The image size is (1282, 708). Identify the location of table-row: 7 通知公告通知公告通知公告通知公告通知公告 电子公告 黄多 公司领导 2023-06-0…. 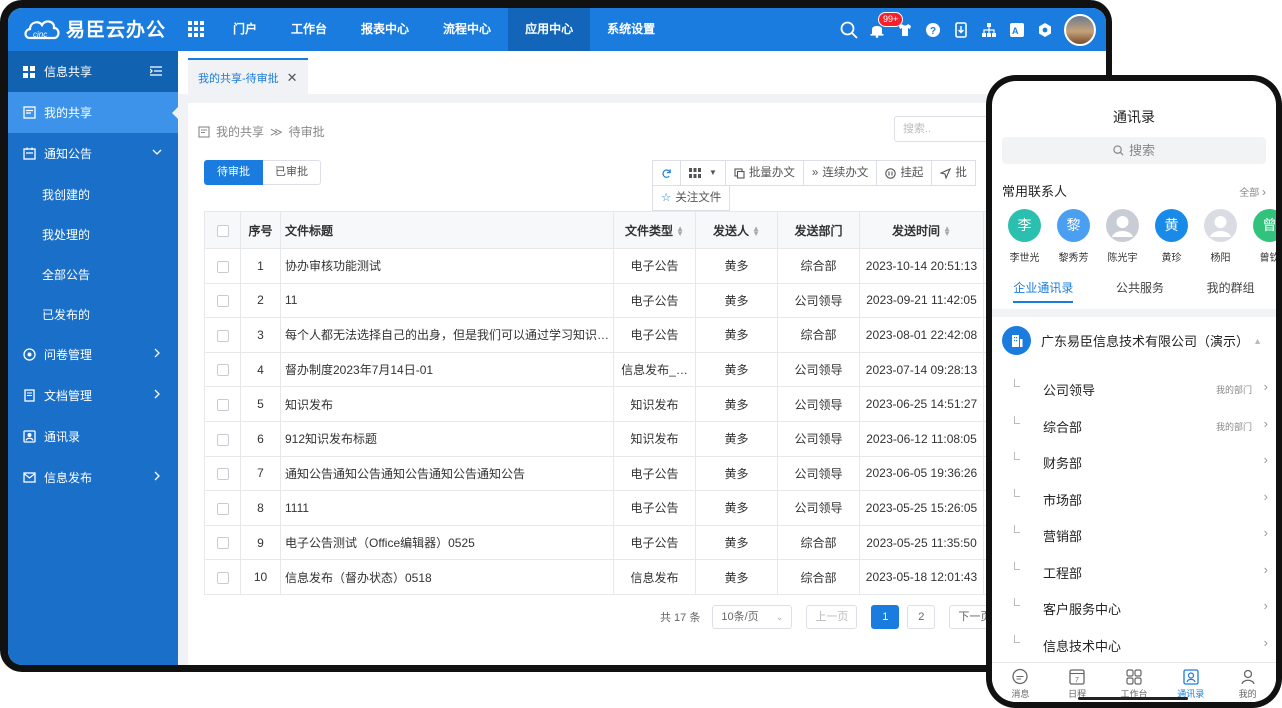
(614, 473).